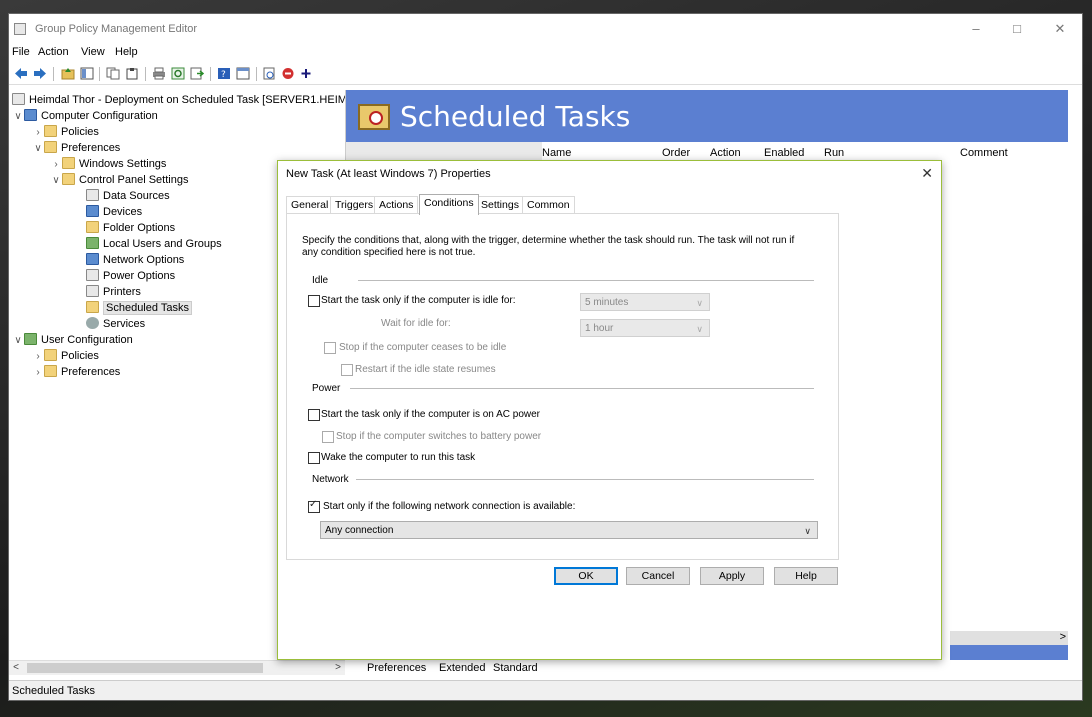  Describe the element at coordinates (113, 292) in the screenshot. I see `tree-printers: Printers` at that location.